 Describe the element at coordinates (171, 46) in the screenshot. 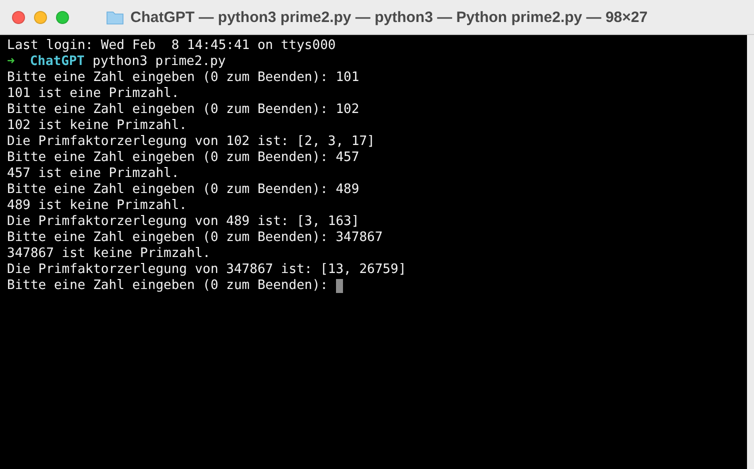

I see `output-line: Last login: Wed Feb 8 14:45:41 on ttys000` at that location.